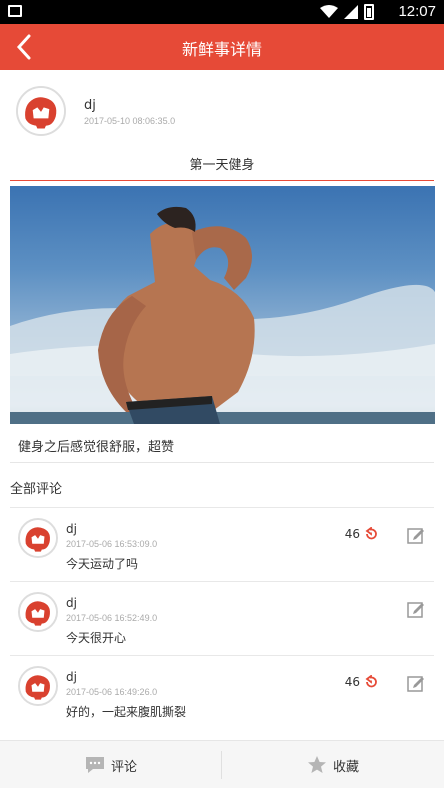 Image resolution: width=444 pixels, height=789 pixels. What do you see at coordinates (96, 638) in the screenshot?
I see `comment-text: 今天很开心` at bounding box center [96, 638].